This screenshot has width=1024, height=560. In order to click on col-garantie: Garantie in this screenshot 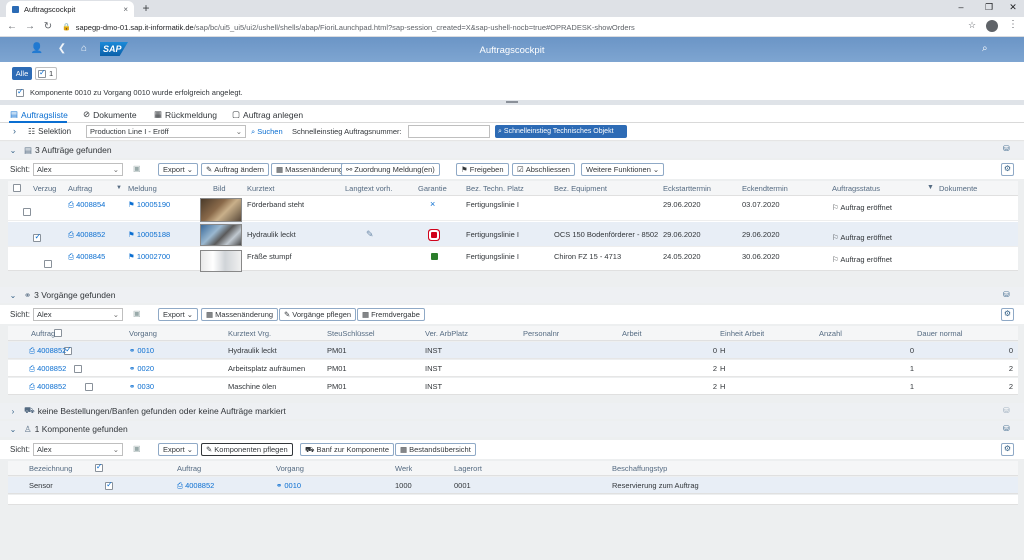, I will do `click(432, 188)`.